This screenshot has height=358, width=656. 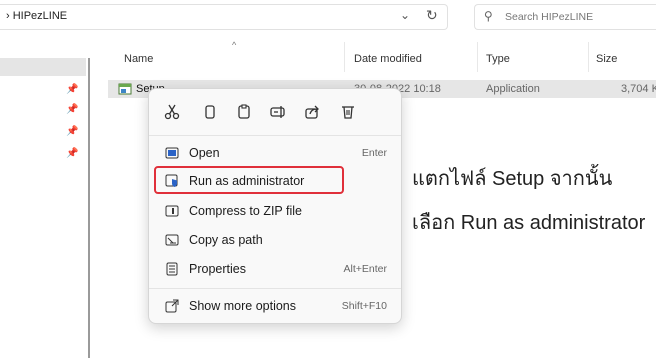 I want to click on instruction-line-2: เลือก Run as administrator, so click(x=529, y=223).